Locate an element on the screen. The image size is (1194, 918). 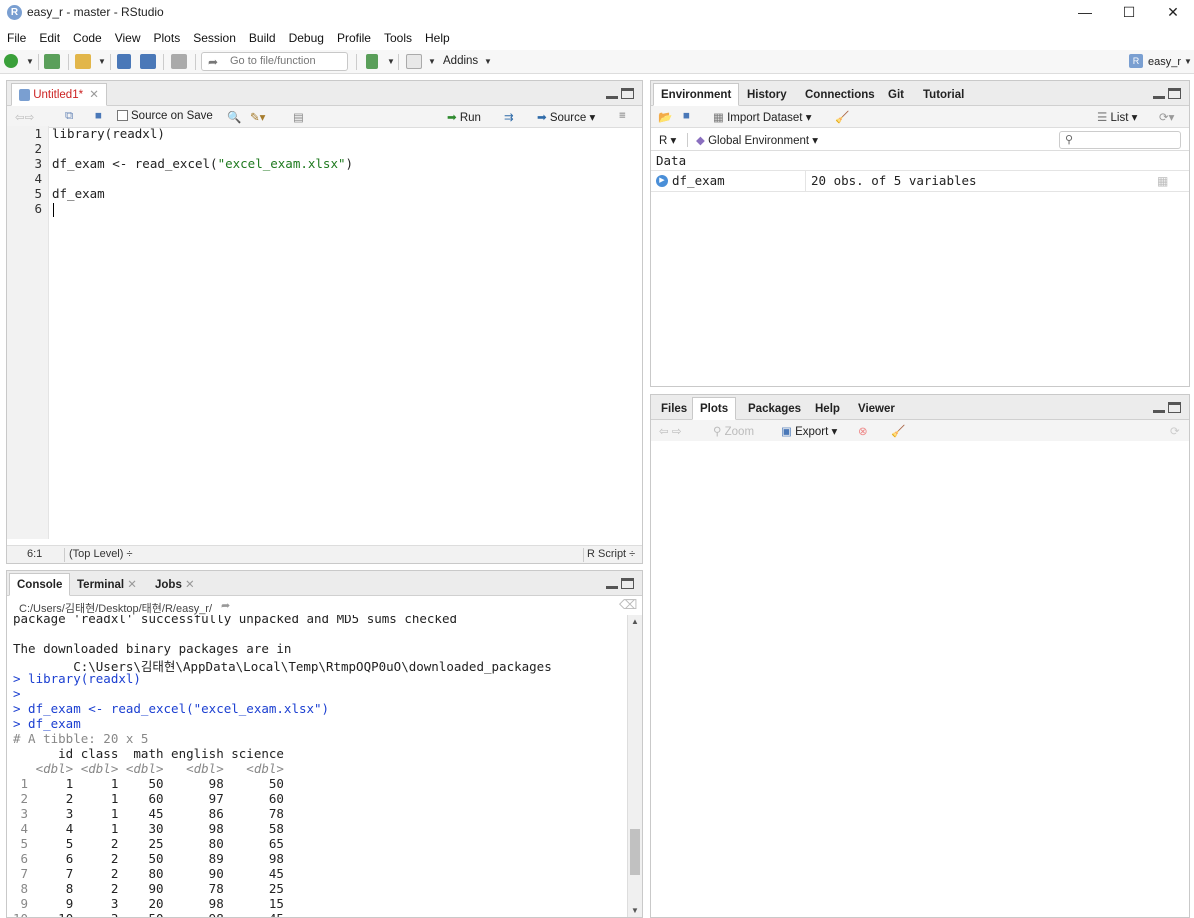
menu-help: Help is located at coordinates (437, 38).